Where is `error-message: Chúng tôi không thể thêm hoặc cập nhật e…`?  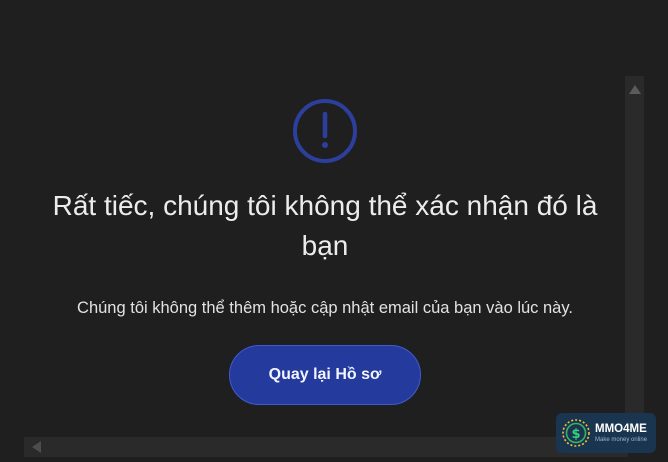
error-message: Chúng tôi không thể thêm hoặc cập nhật e… is located at coordinates (325, 308).